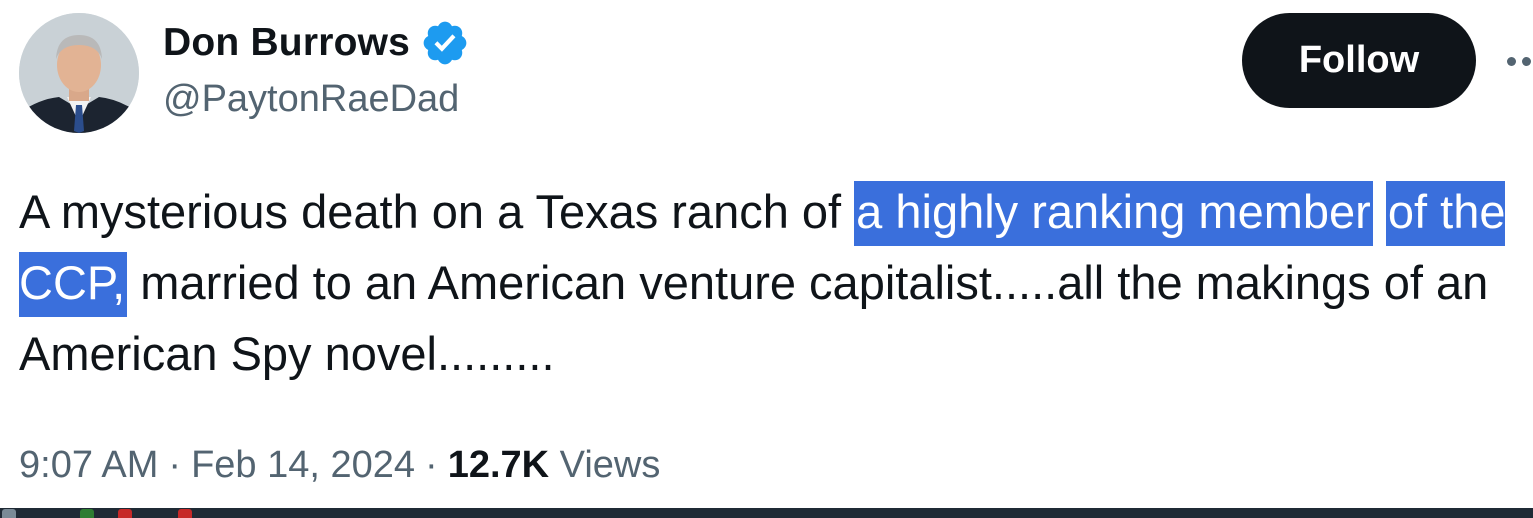 The image size is (1533, 518). What do you see at coordinates (498, 465) in the screenshot?
I see `views-count: 12.7K` at bounding box center [498, 465].